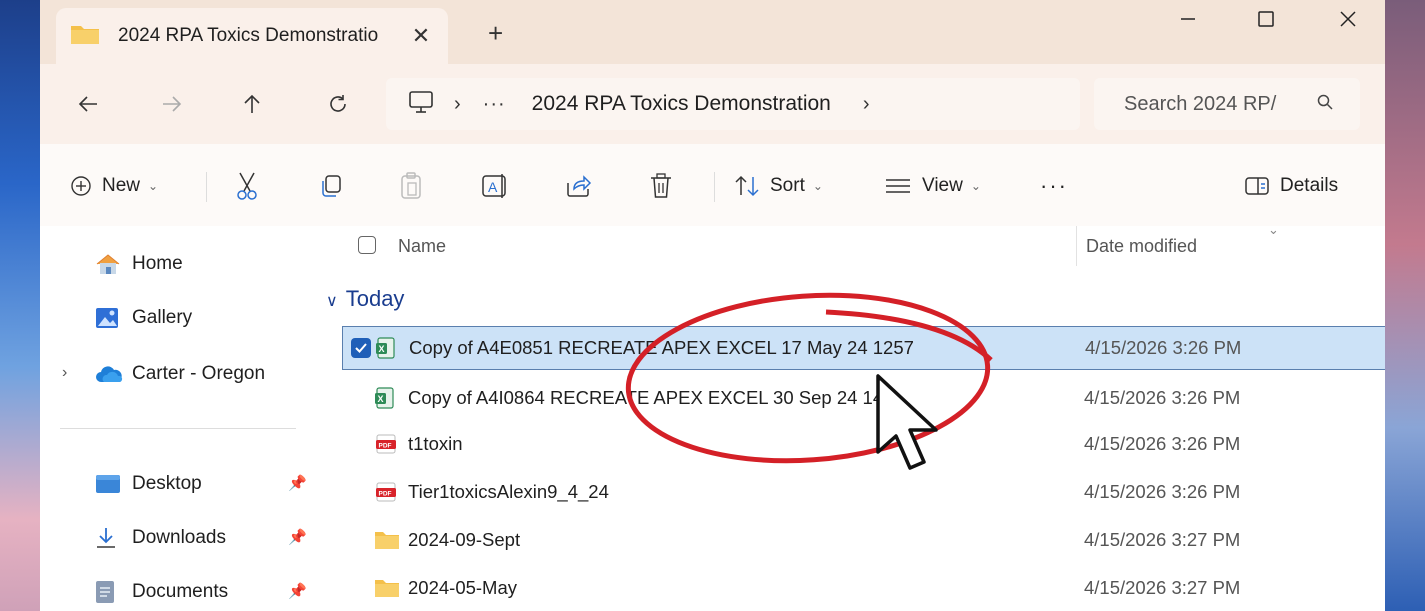 This screenshot has width=1425, height=611. I want to click on delete-button, so click(661, 186).